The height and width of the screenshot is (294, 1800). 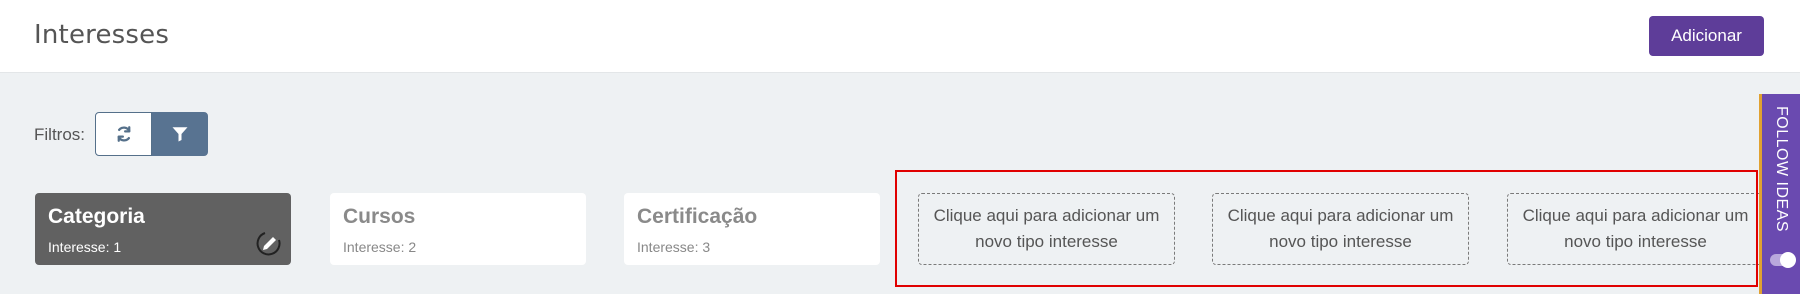 I want to click on add-button: Adicionar, so click(x=1706, y=36).